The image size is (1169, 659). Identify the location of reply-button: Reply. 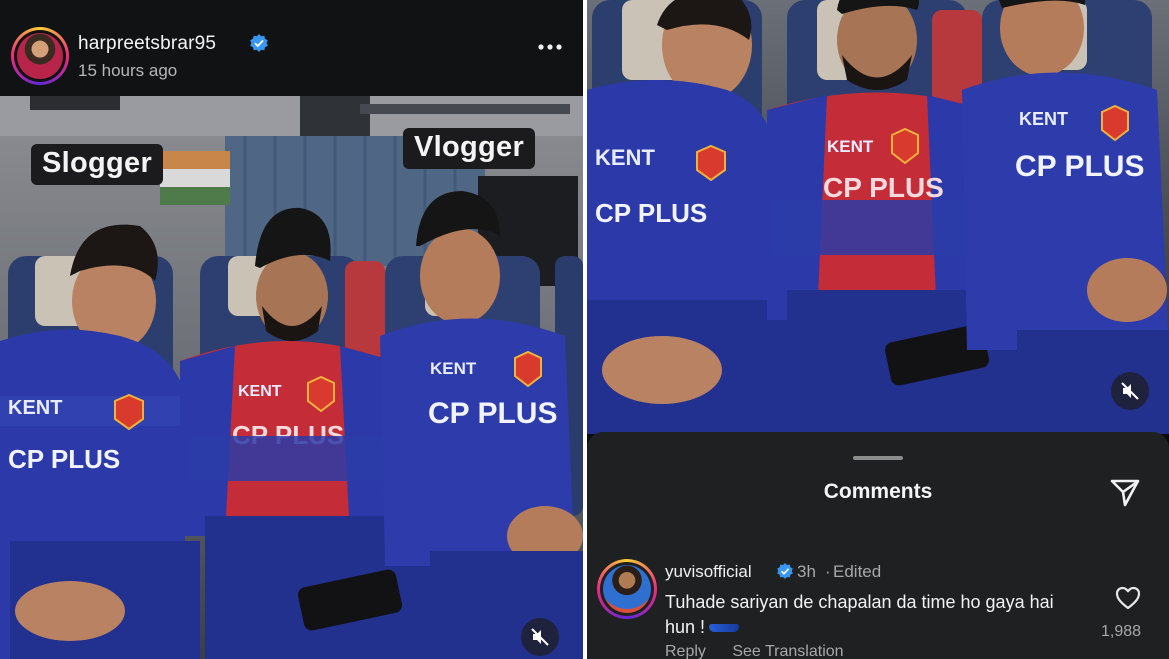
(685, 651).